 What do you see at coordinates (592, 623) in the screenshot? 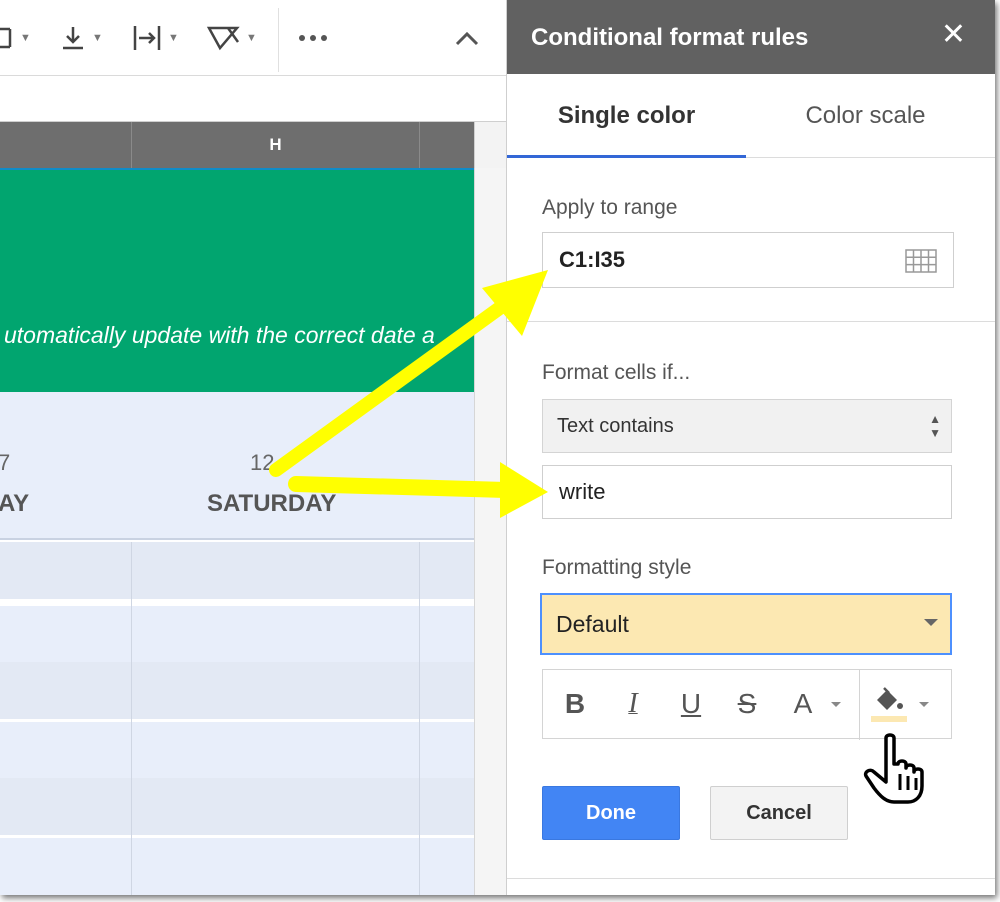
I see `formatting-style-value: Default` at bounding box center [592, 623].